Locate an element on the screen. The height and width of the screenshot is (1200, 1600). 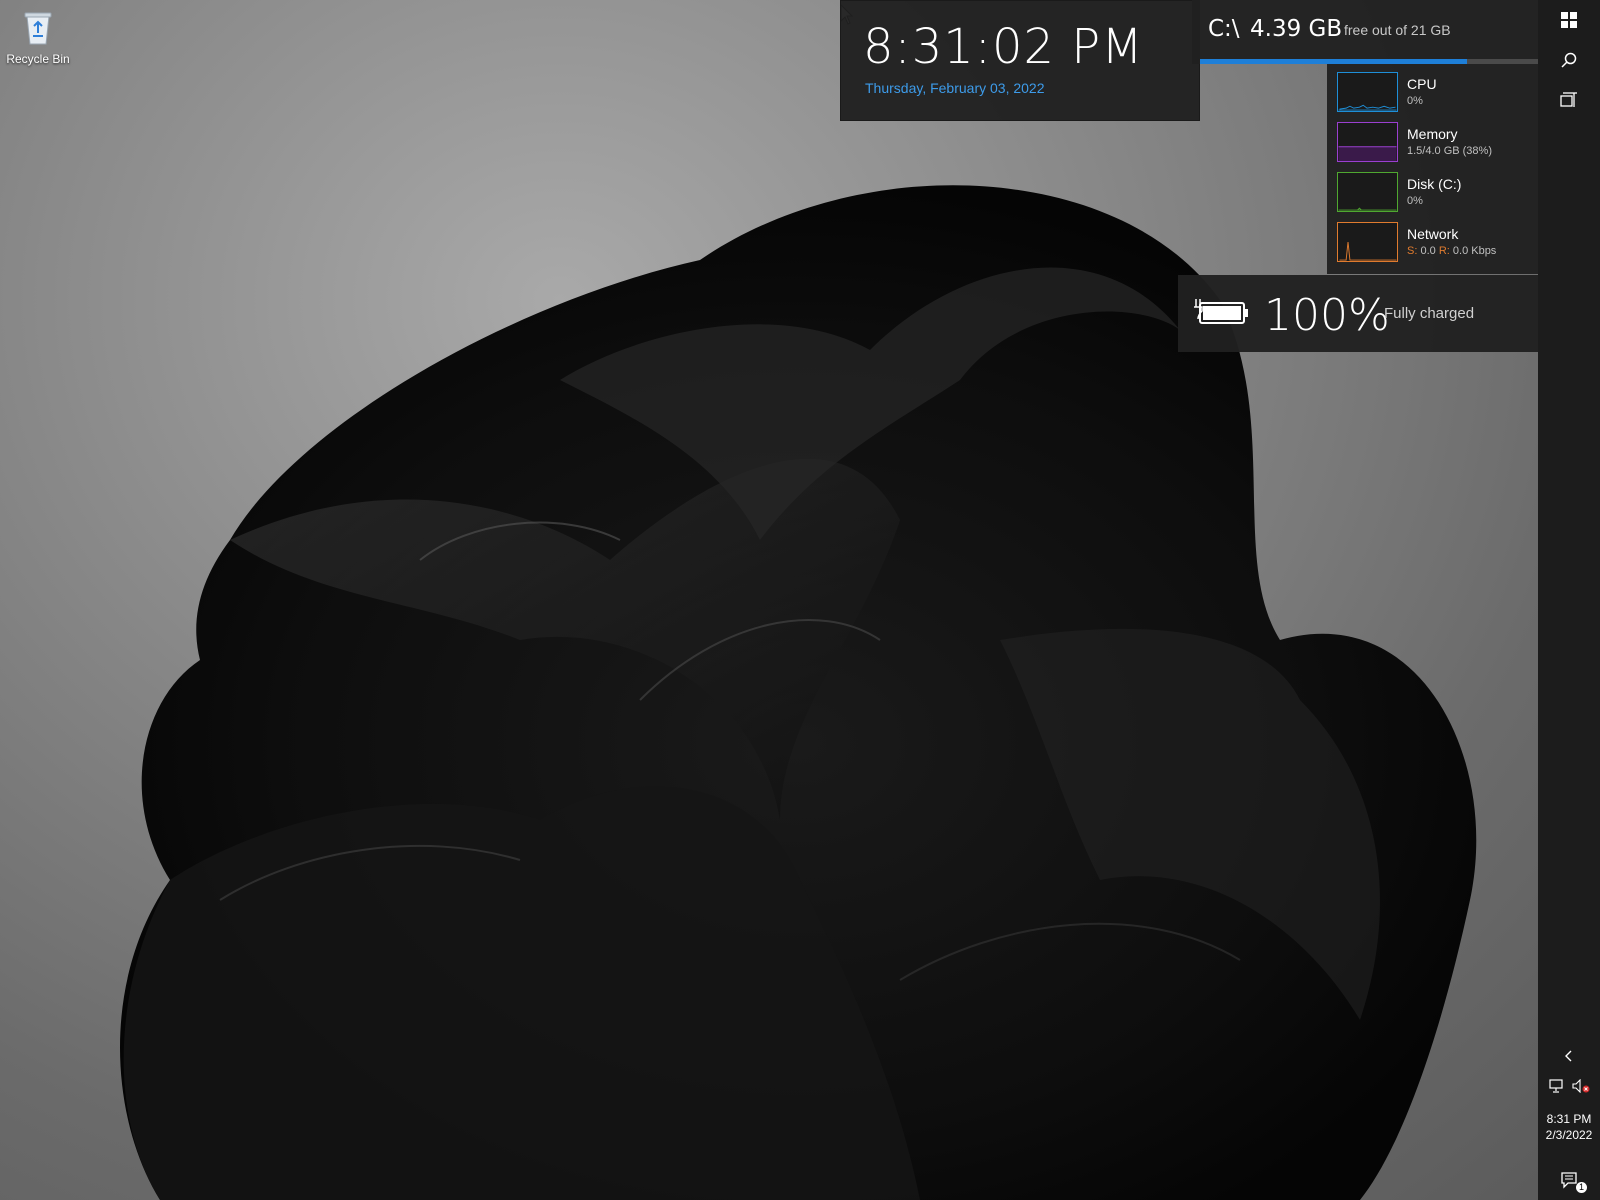
network-graph-icon is located at coordinates (1367, 242).